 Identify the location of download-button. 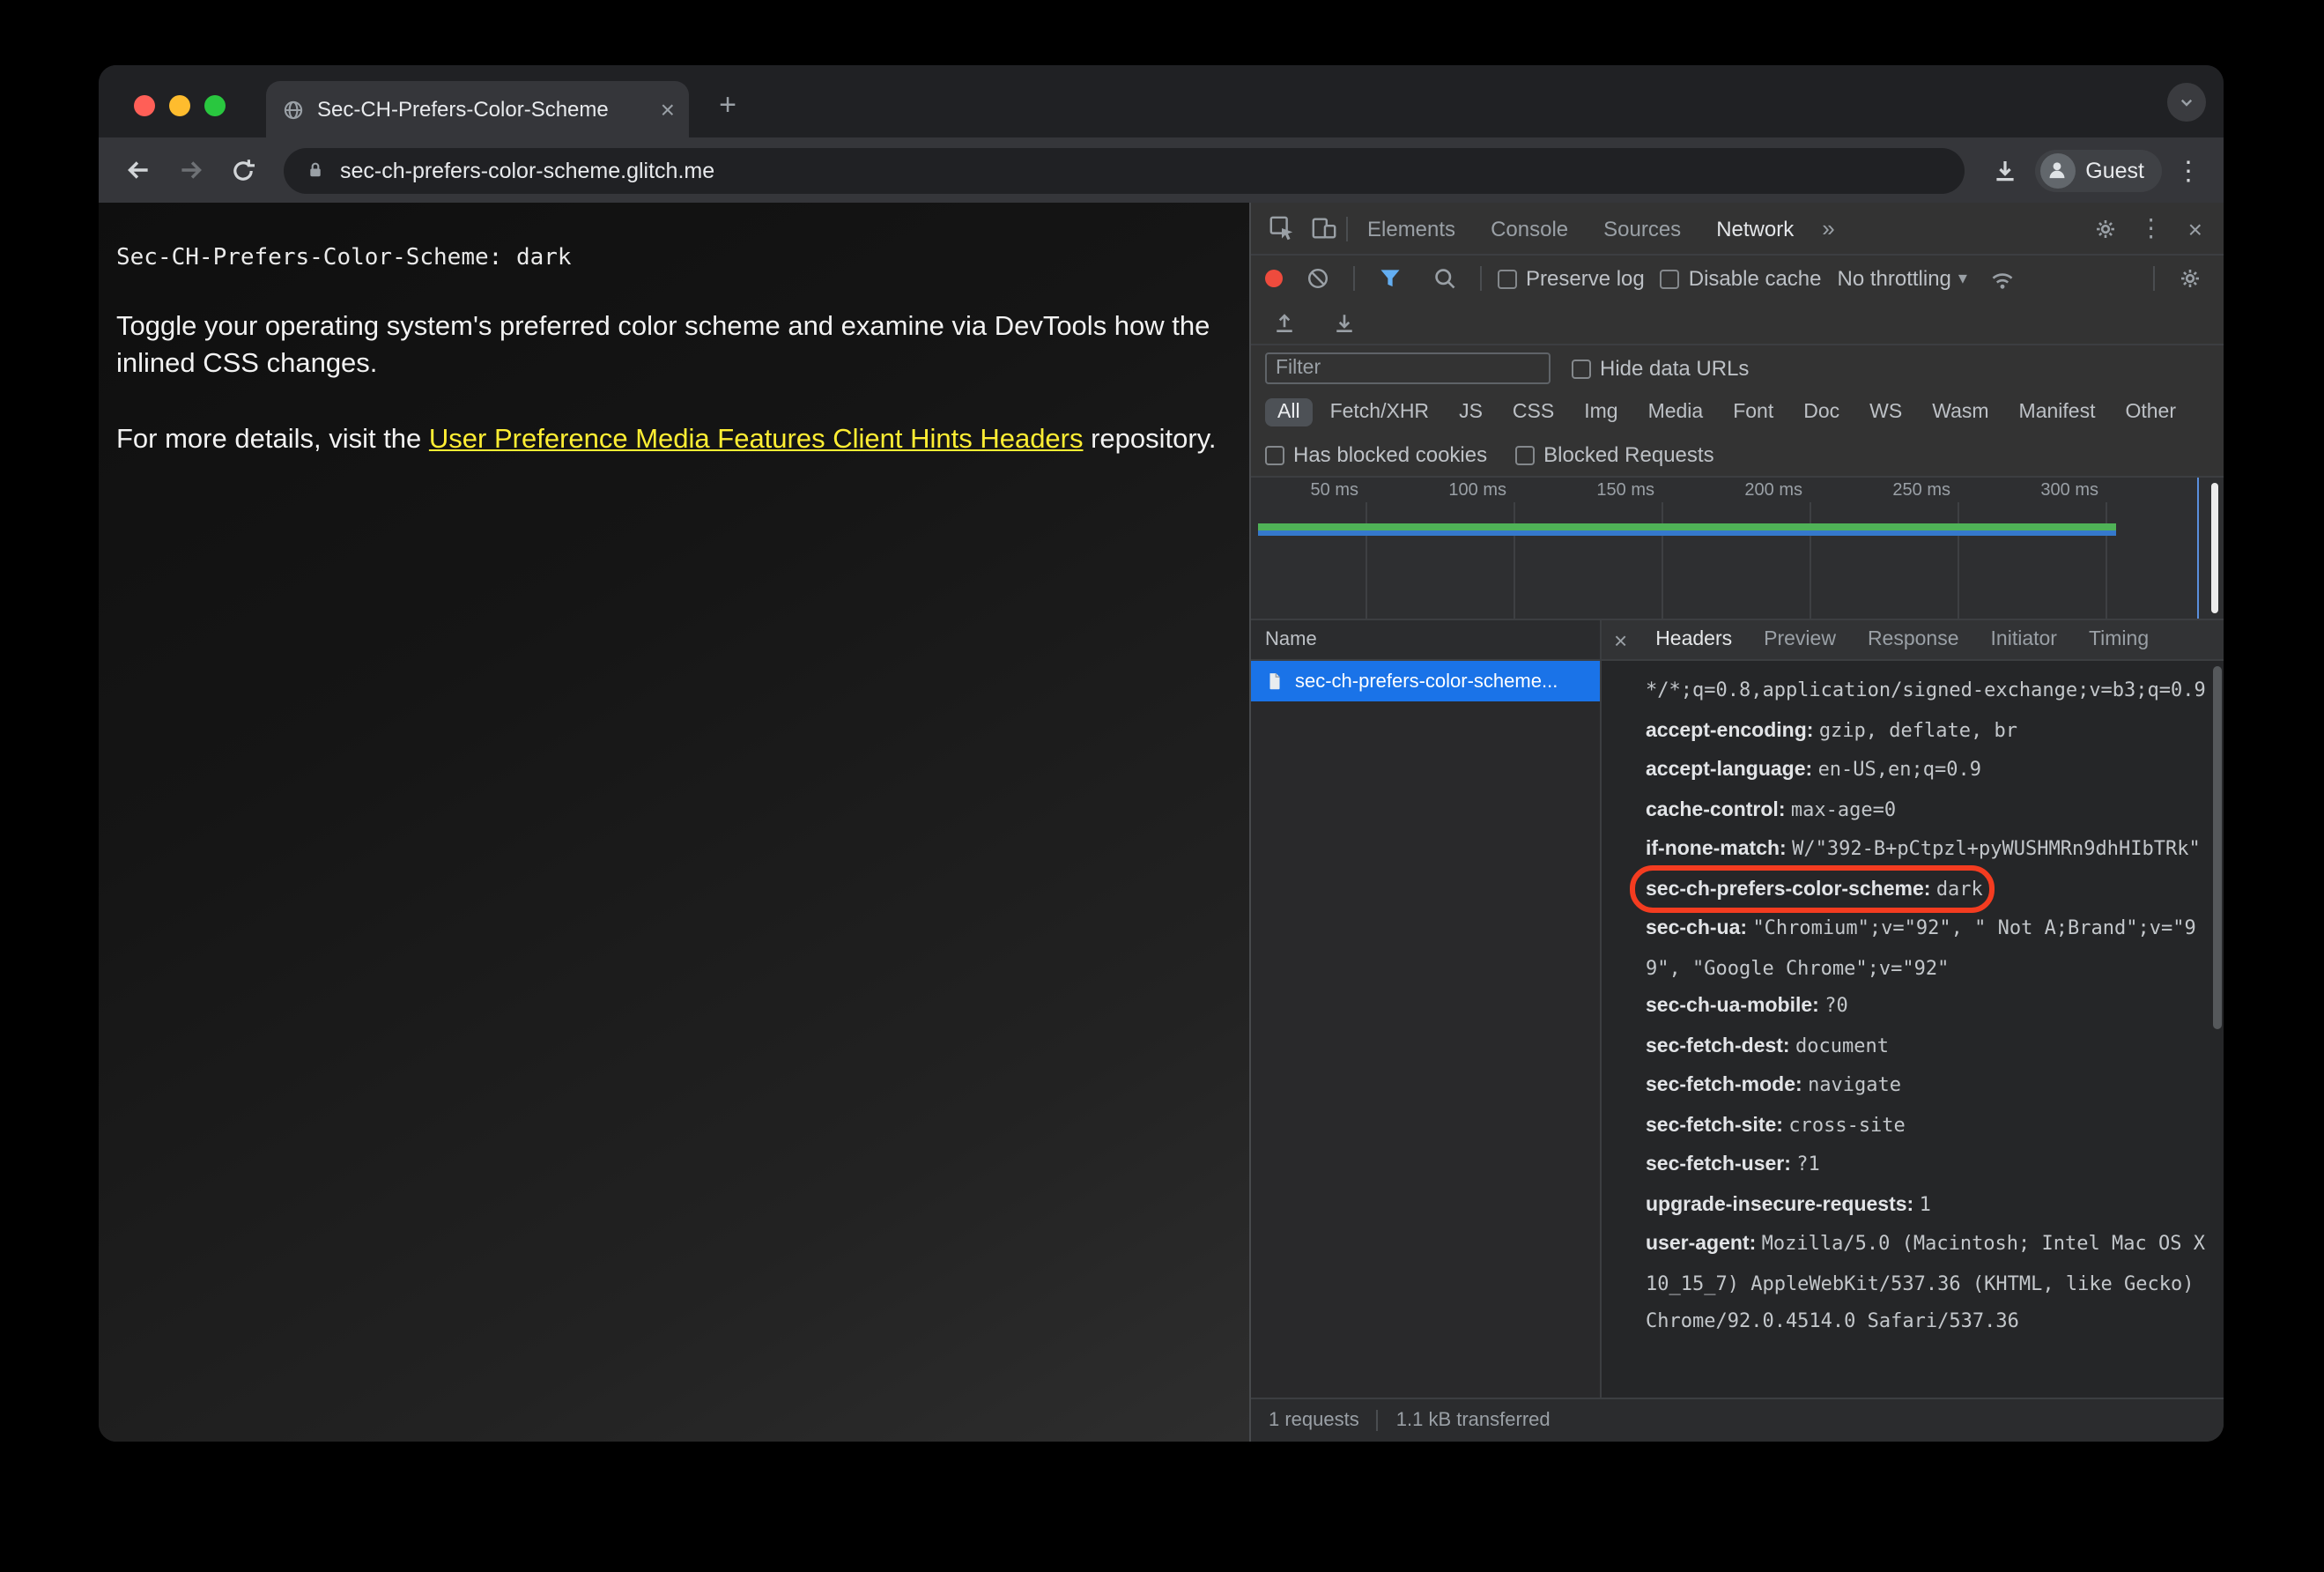
(2004, 170).